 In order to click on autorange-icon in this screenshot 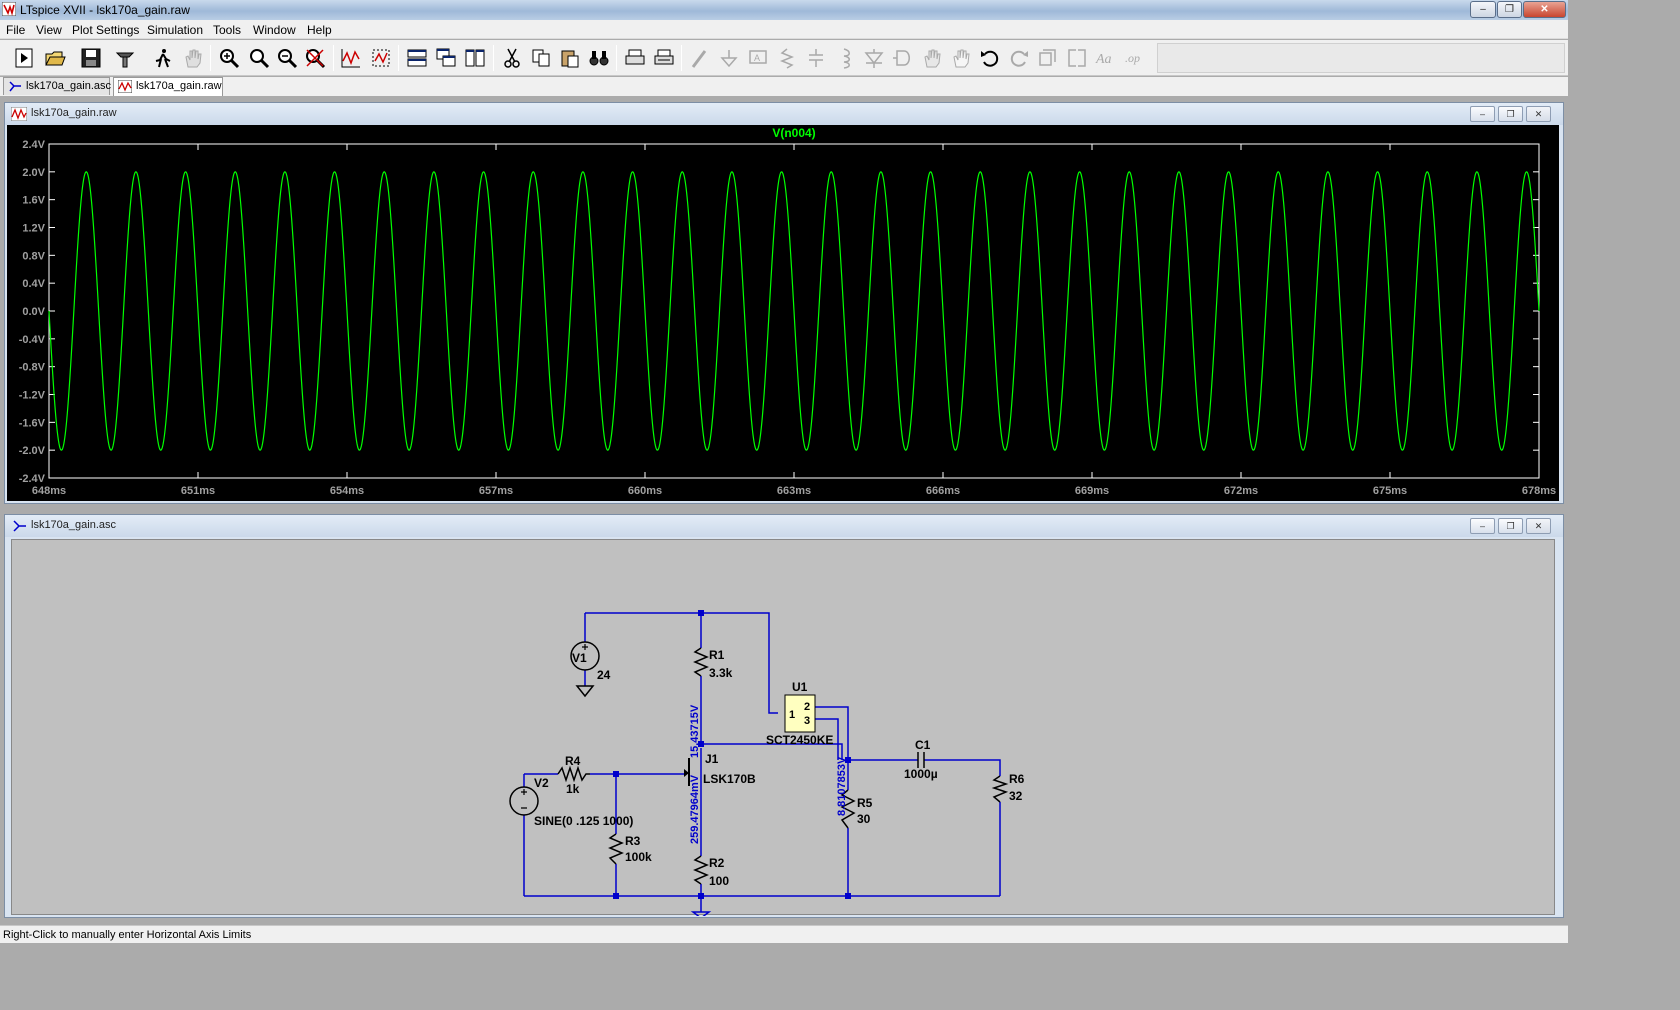, I will do `click(351, 58)`.